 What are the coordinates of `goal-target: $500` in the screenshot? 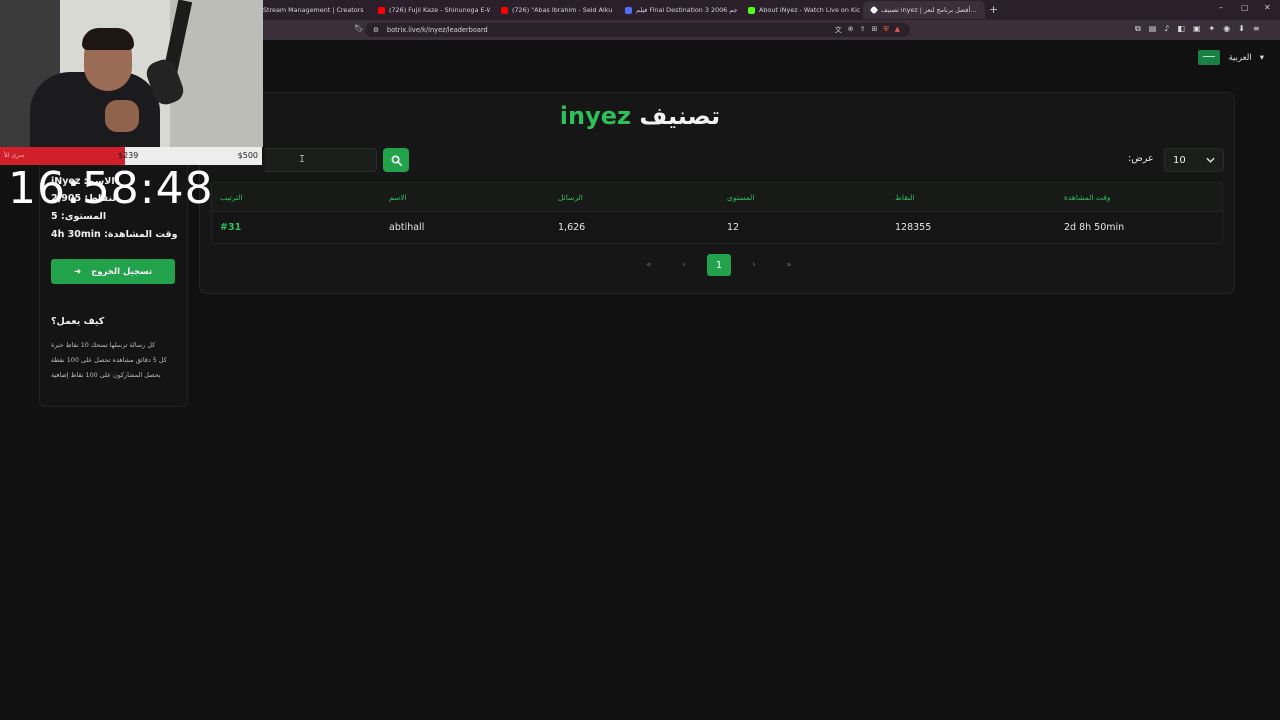 It's located at (247, 155).